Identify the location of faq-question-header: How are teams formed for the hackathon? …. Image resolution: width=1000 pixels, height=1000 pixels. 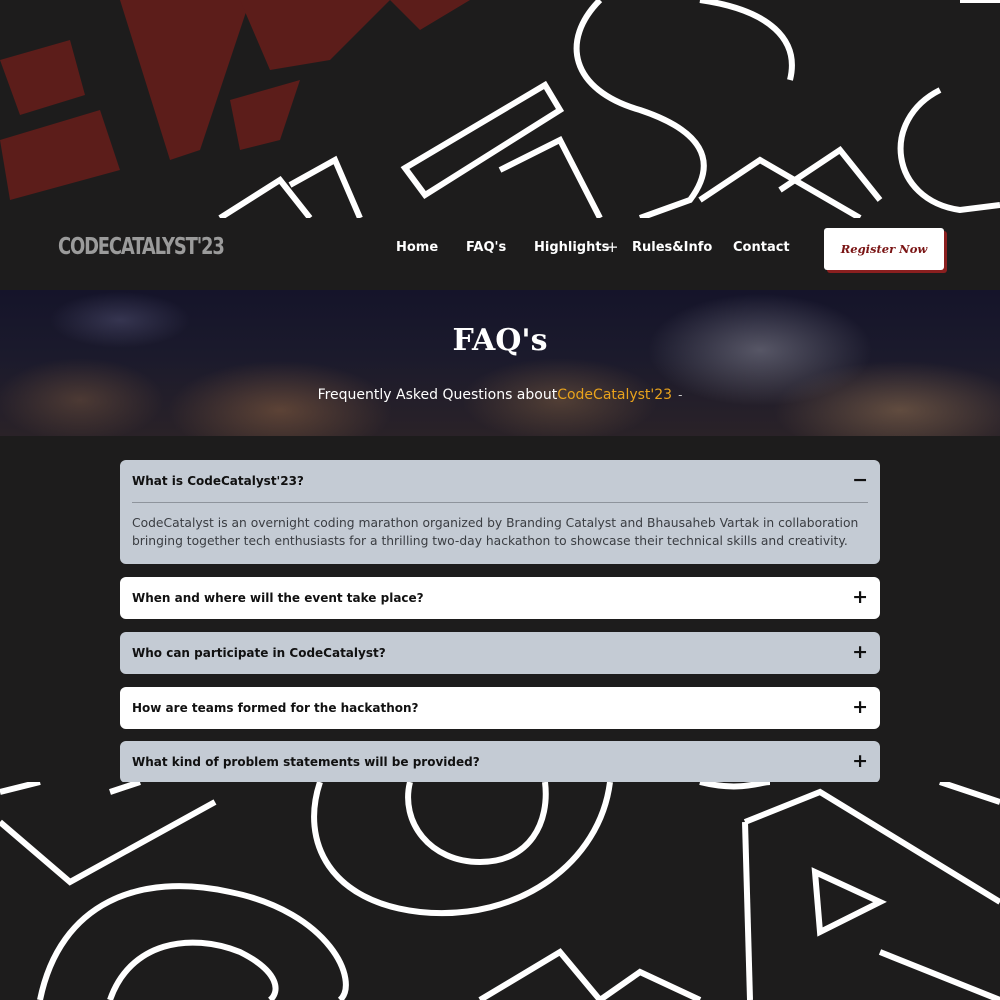
(500, 708).